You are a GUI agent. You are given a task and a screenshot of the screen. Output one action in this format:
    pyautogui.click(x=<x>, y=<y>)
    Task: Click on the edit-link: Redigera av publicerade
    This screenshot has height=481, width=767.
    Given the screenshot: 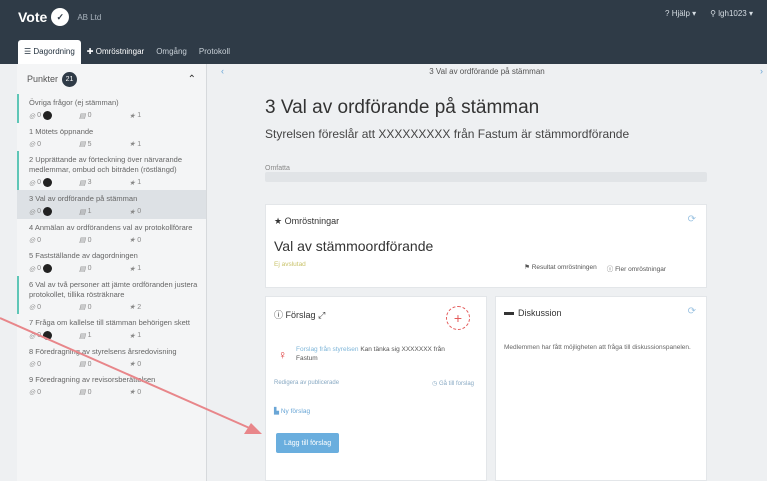 What is the action you would take?
    pyautogui.click(x=306, y=383)
    